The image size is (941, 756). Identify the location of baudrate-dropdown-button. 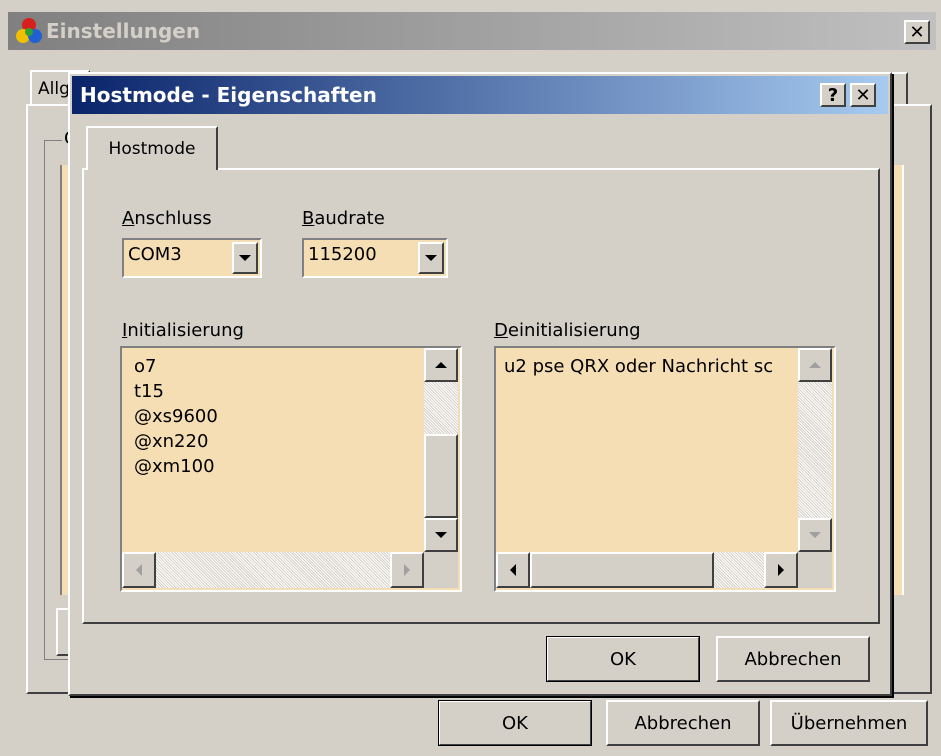
(431, 258).